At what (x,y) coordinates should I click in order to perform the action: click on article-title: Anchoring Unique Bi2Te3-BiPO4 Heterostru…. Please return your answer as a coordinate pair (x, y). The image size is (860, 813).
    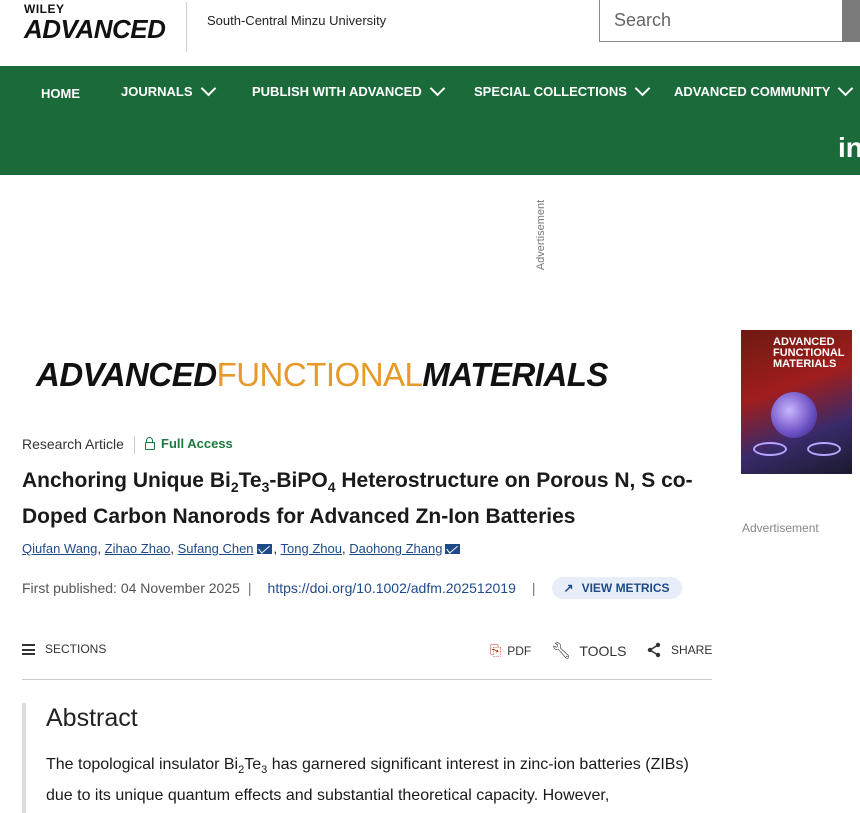
    Looking at the image, I should click on (372, 499).